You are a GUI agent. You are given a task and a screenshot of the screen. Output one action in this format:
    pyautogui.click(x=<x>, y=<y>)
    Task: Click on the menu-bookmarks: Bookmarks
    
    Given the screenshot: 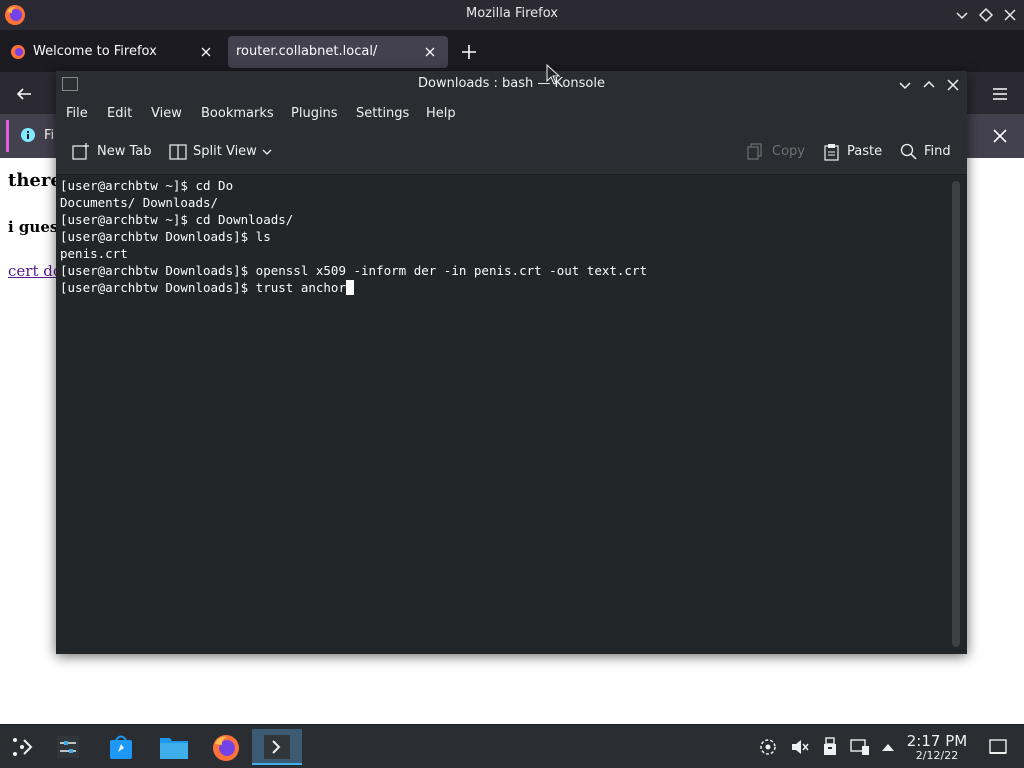 What is the action you would take?
    pyautogui.click(x=237, y=113)
    